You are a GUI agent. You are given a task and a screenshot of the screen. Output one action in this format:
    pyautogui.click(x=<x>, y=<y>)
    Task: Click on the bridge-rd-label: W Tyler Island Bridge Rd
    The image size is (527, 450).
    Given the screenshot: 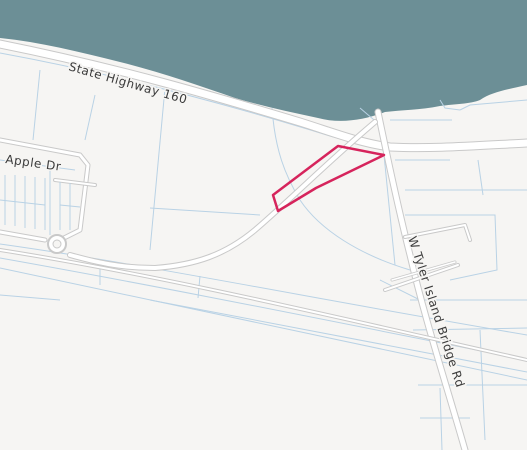 What is the action you would take?
    pyautogui.click(x=436, y=312)
    